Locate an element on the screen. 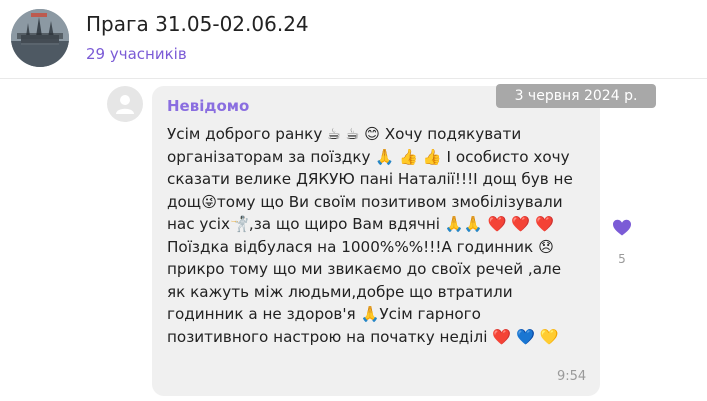  user-avatar is located at coordinates (125, 104).